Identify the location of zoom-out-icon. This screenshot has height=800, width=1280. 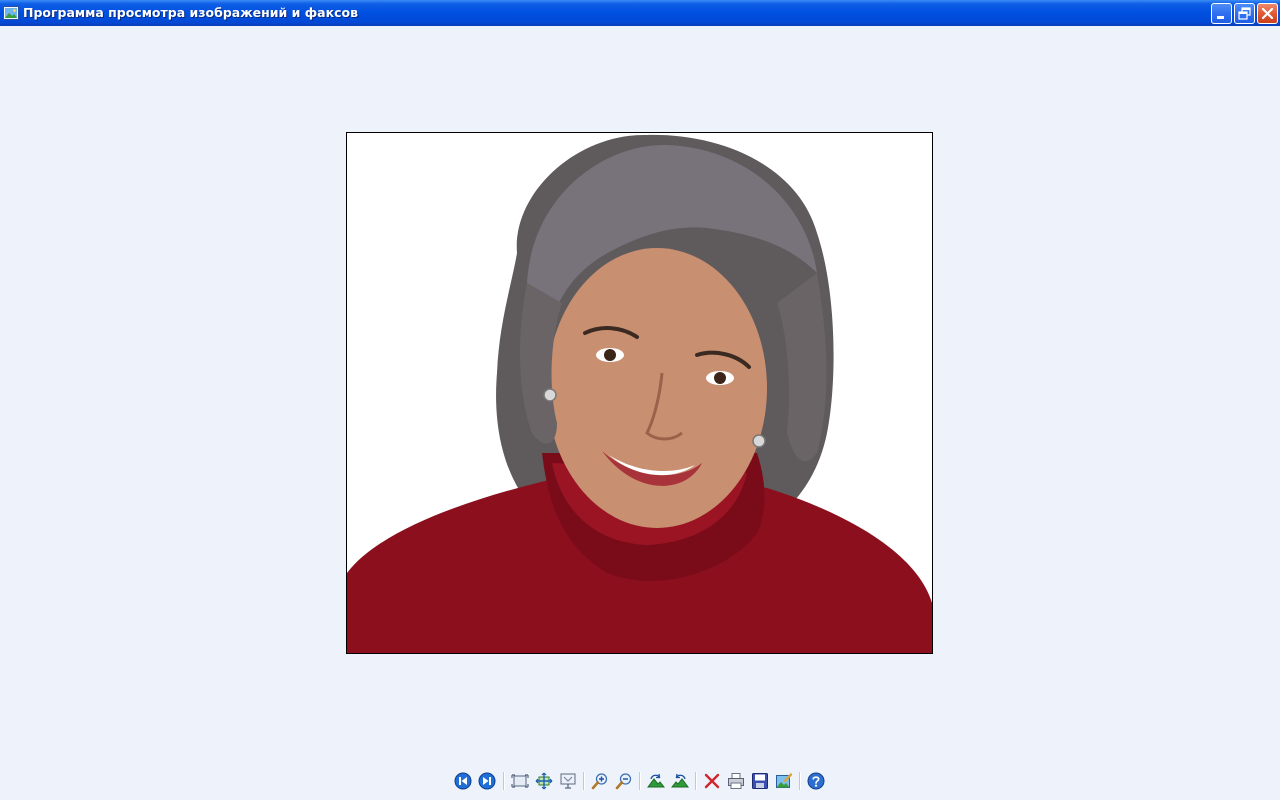
(624, 781).